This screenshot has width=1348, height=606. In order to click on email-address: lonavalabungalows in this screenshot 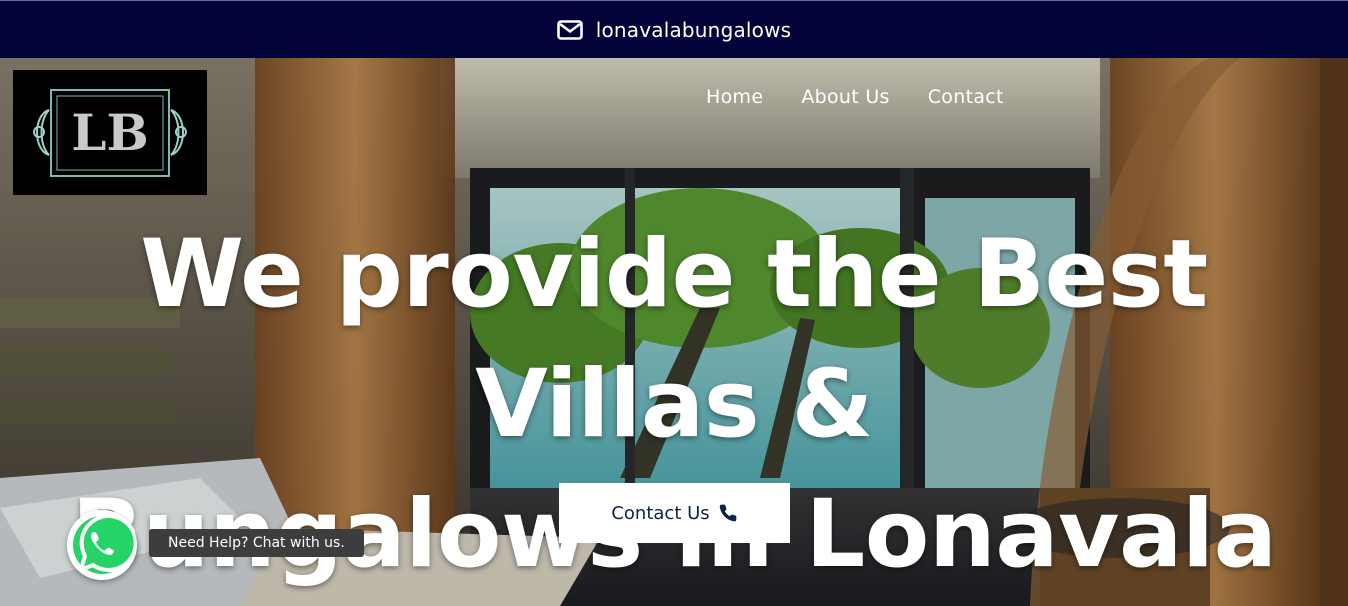, I will do `click(694, 30)`.